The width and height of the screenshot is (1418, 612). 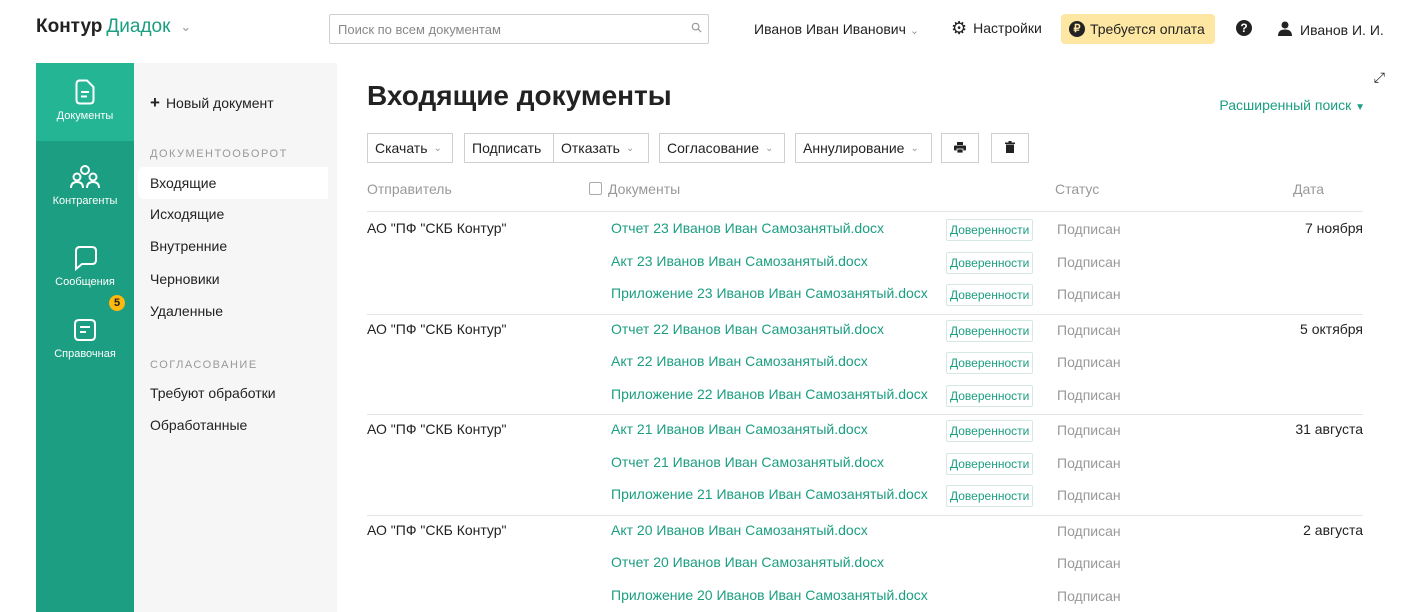 What do you see at coordinates (85, 201) in the screenshot?
I see `nav-label: Контрагенты` at bounding box center [85, 201].